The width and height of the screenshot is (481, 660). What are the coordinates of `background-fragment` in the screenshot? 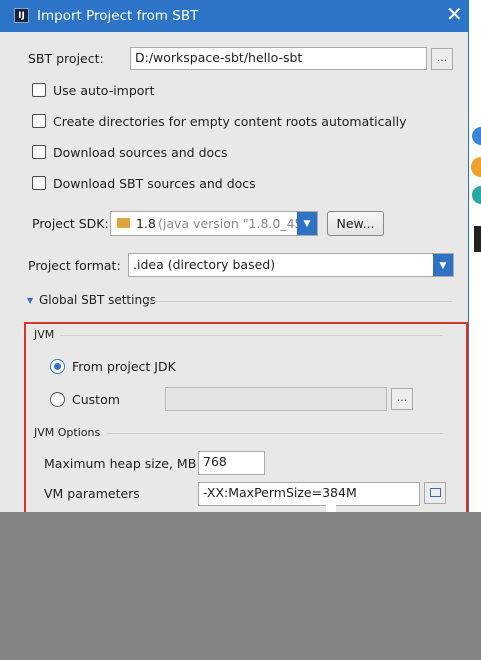 It's located at (331, 506).